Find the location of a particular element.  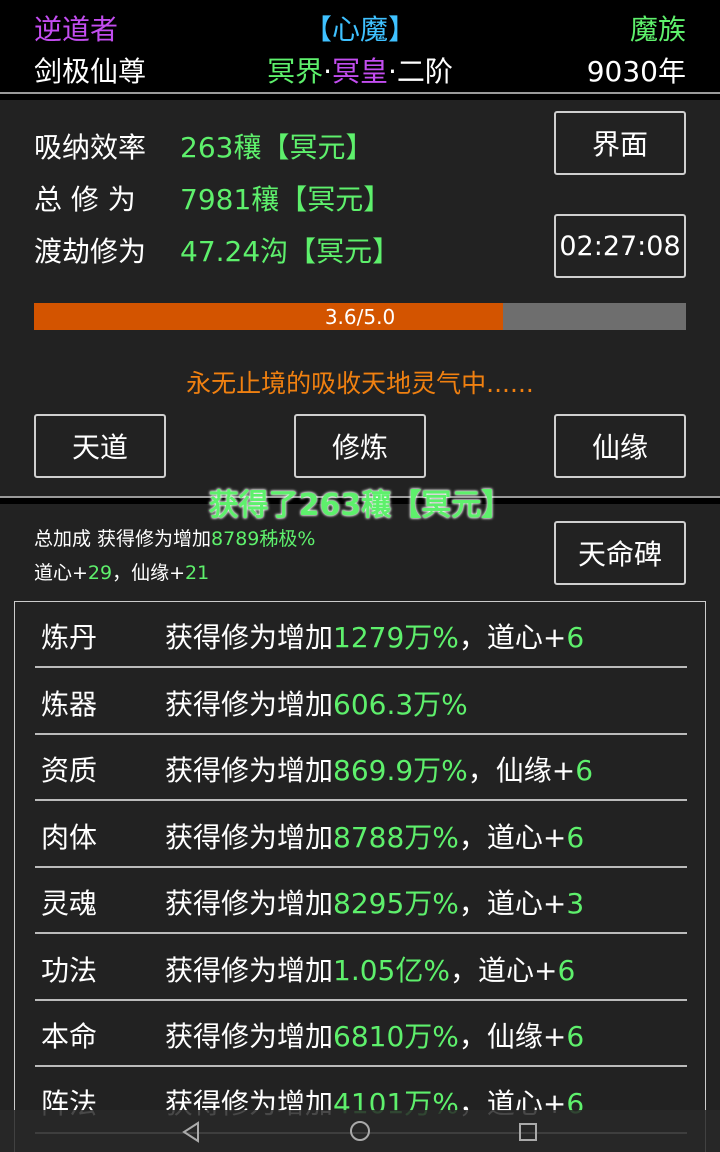

row-name: 灵魂 is located at coordinates (69, 903).